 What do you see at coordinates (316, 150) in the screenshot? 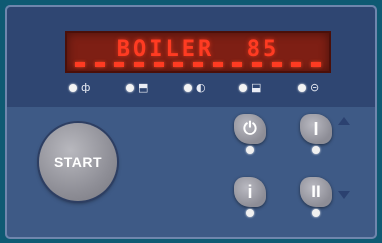
I see `program-1-led` at bounding box center [316, 150].